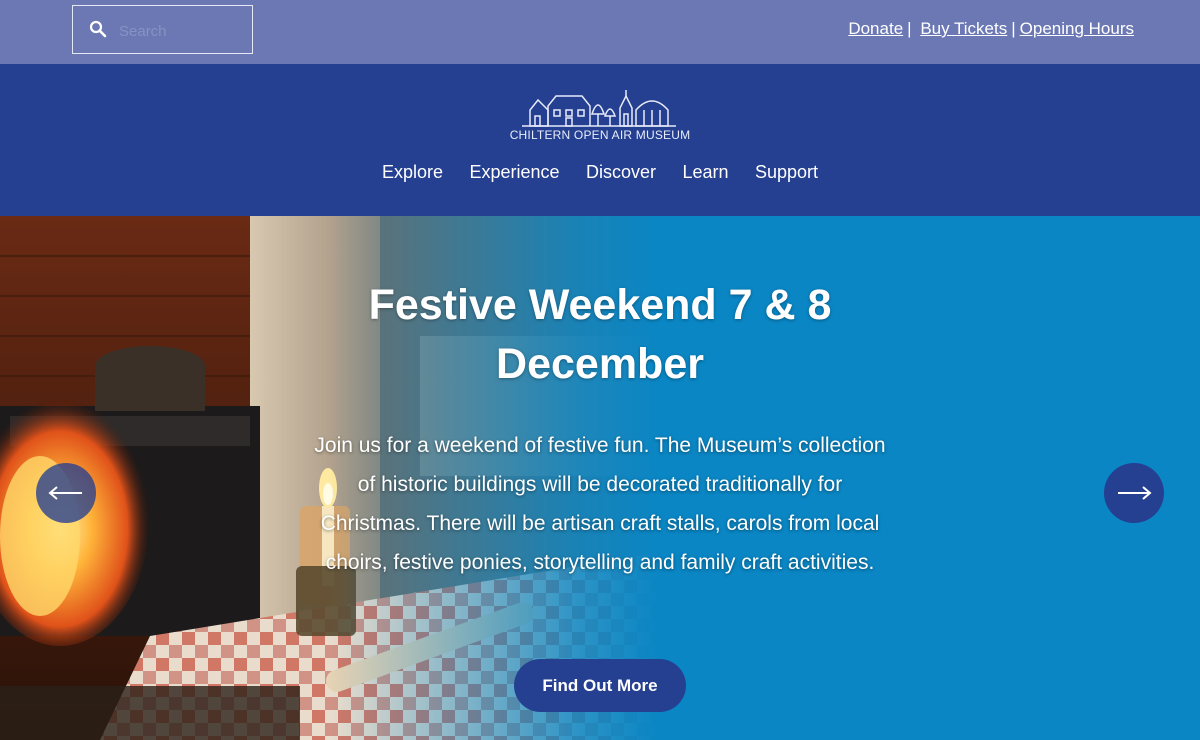 This screenshot has width=1200, height=740. I want to click on nav-discover: Discover, so click(621, 172).